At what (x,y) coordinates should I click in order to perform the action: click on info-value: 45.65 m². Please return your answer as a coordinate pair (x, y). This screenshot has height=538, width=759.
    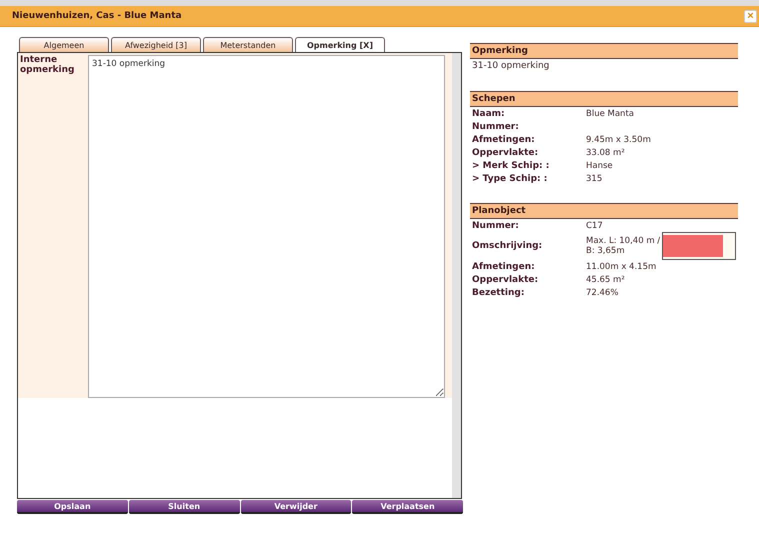
    Looking at the image, I should click on (606, 279).